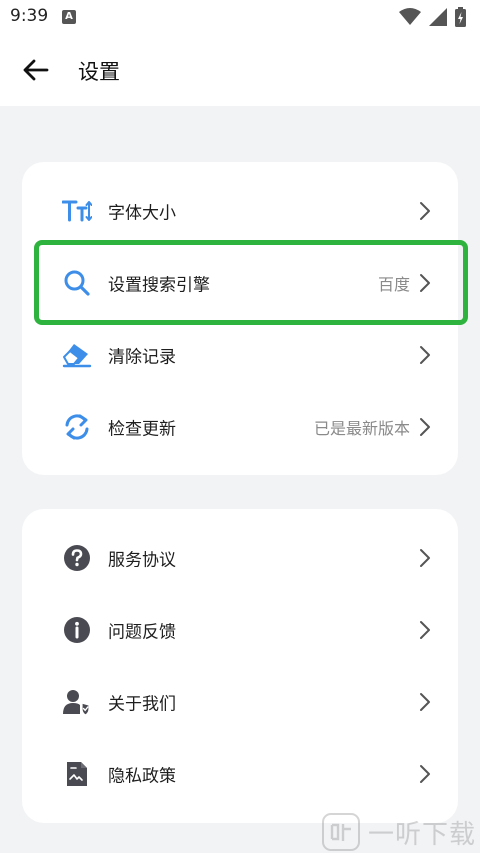  What do you see at coordinates (142, 213) in the screenshot?
I see `font-size-label: 字体大小` at bounding box center [142, 213].